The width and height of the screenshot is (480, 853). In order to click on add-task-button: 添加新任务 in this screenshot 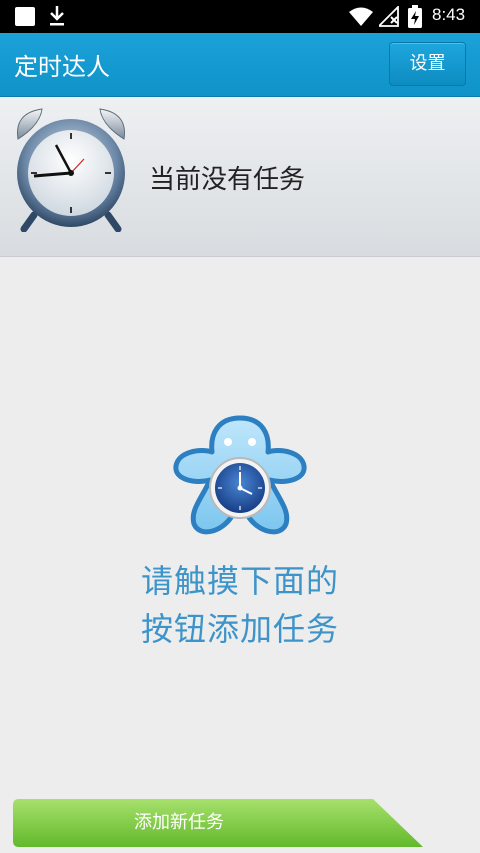, I will do `click(218, 823)`.